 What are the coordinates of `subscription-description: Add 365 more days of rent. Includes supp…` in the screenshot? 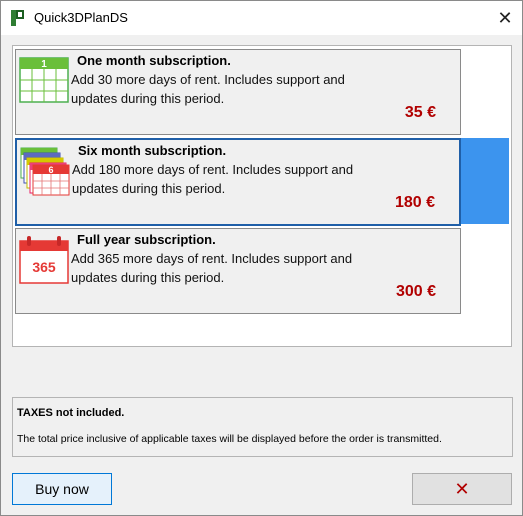 It's located at (212, 268).